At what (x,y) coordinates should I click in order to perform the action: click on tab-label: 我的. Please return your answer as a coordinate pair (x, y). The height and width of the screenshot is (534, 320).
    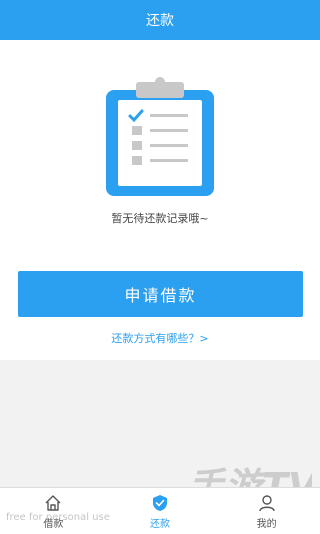
    Looking at the image, I should click on (266, 524).